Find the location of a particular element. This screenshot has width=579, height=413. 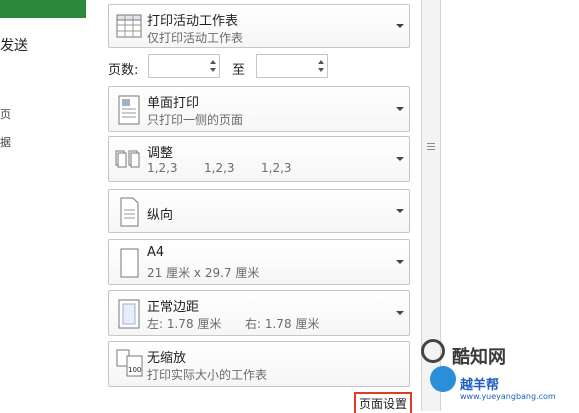

watermark-badge-icon is located at coordinates (443, 379).